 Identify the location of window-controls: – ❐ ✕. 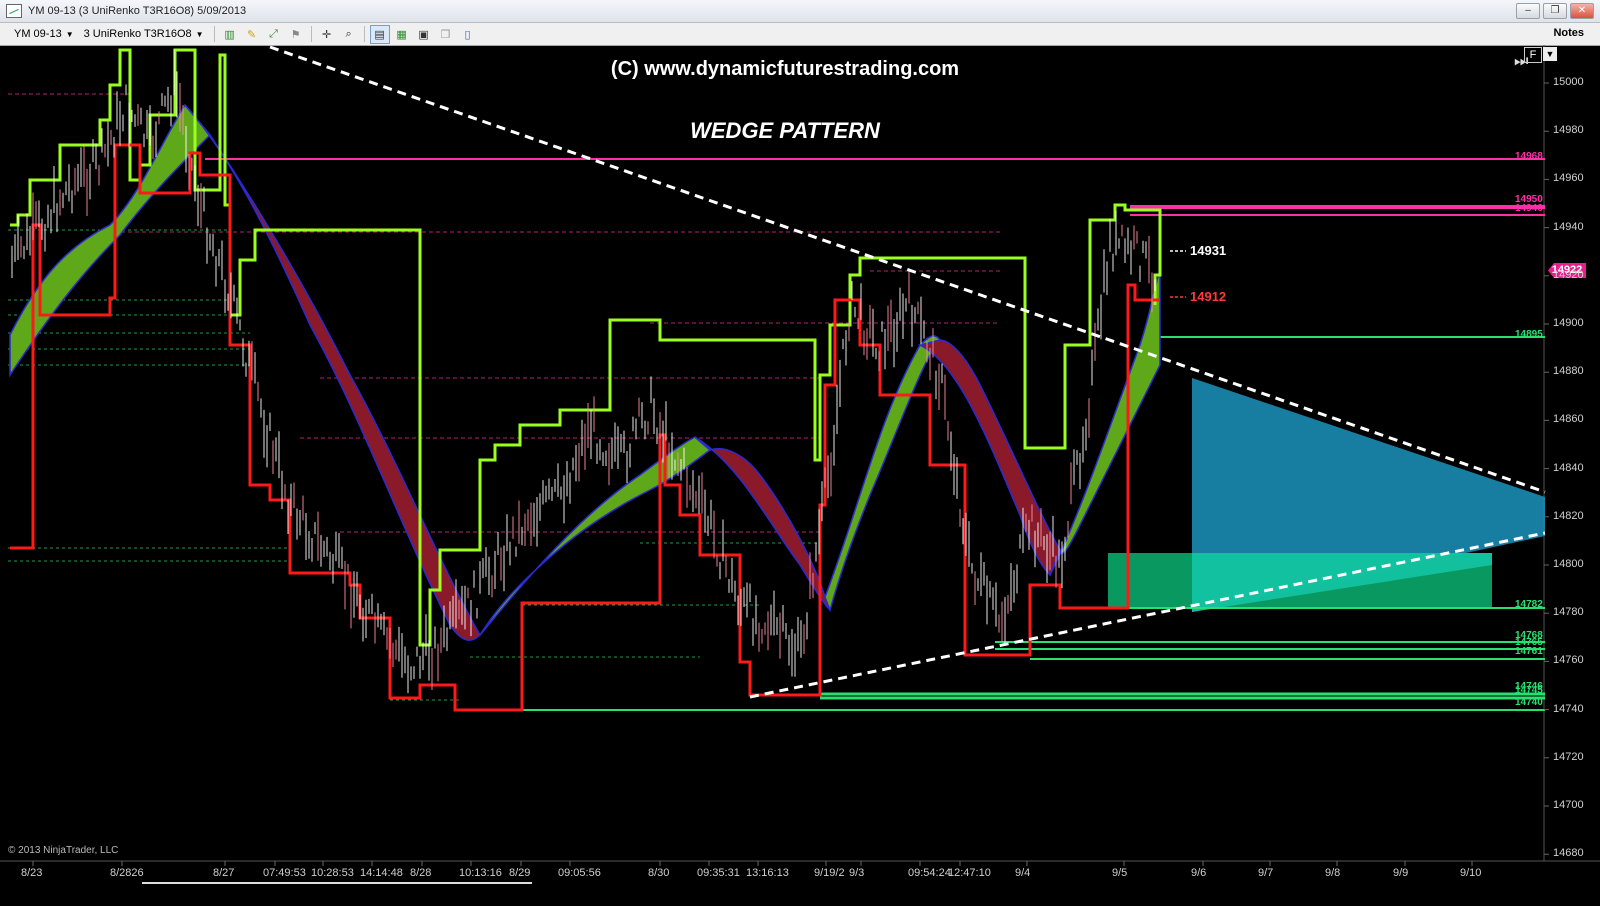
(1555, 11).